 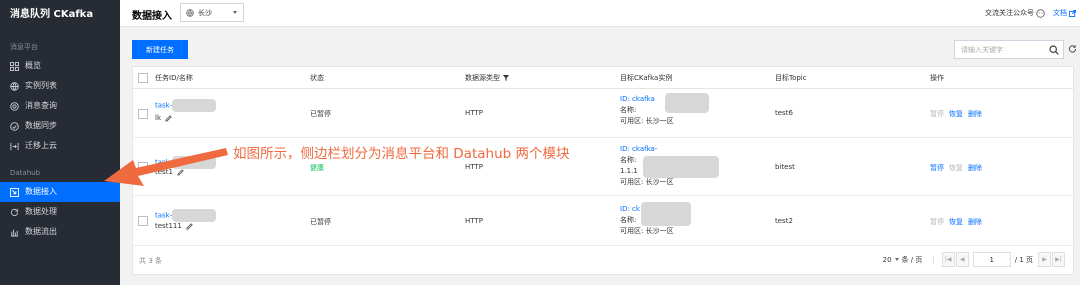 What do you see at coordinates (320, 114) in the screenshot?
I see `status-text: 已暂停` at bounding box center [320, 114].